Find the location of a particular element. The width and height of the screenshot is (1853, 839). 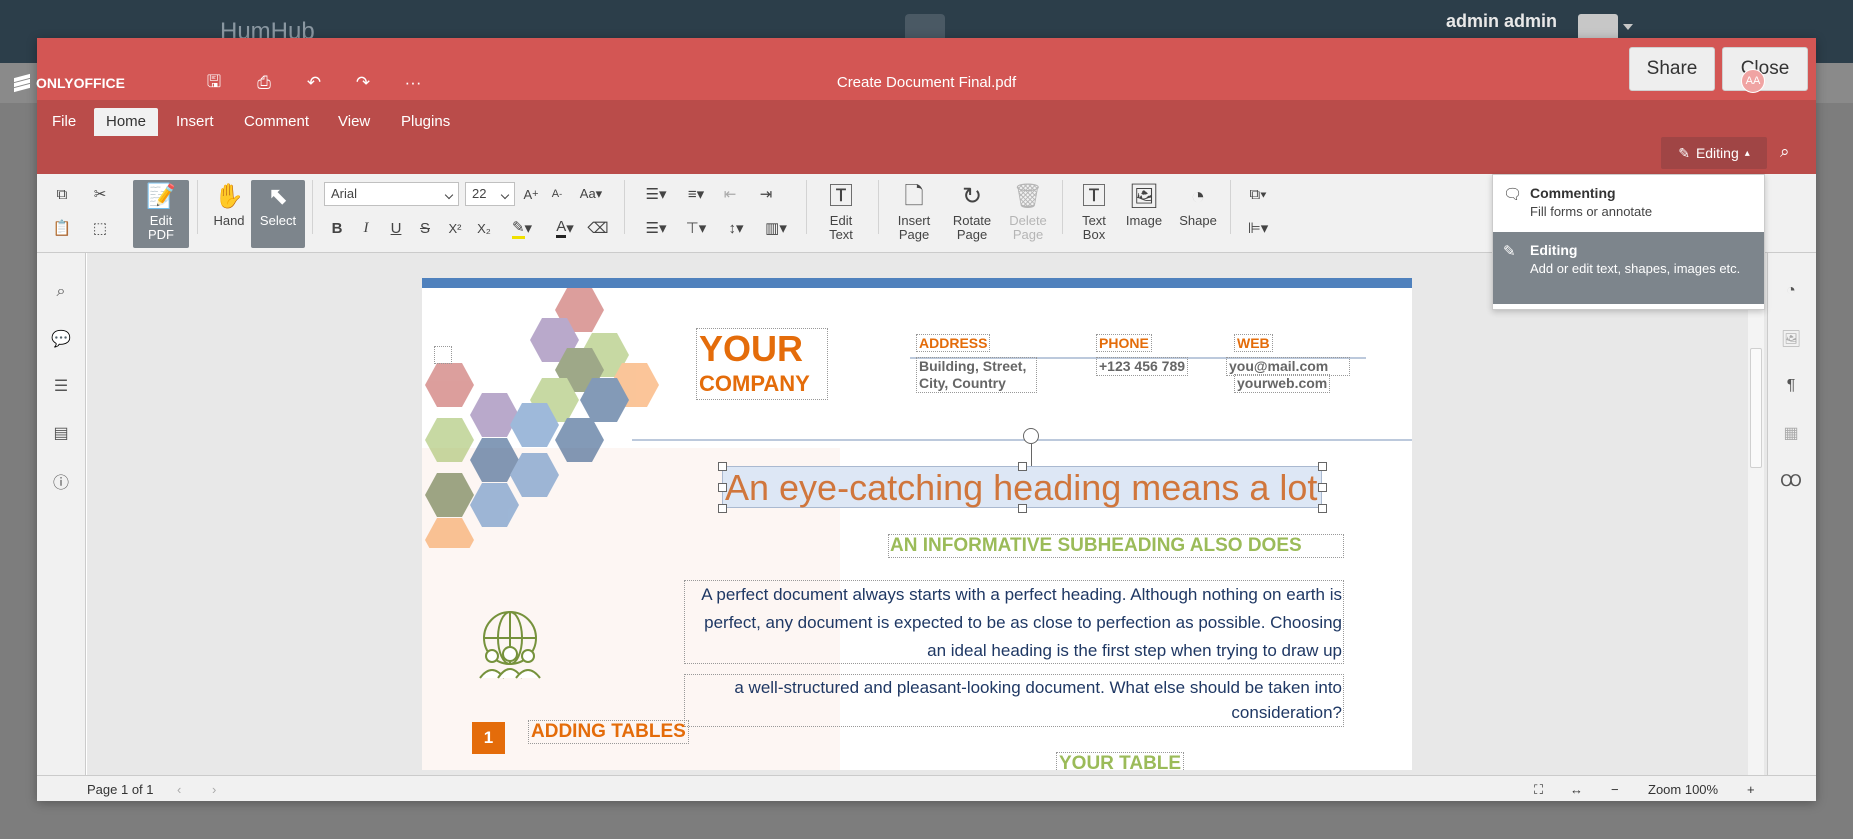

line-spacing-icon: ↕▾ is located at coordinates (736, 228).